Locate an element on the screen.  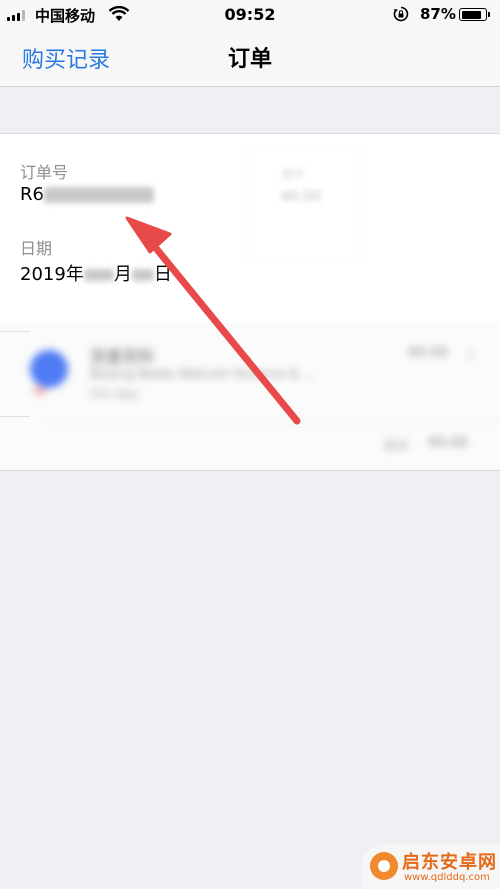
date-value: 2019年 月日 is located at coordinates (96, 273).